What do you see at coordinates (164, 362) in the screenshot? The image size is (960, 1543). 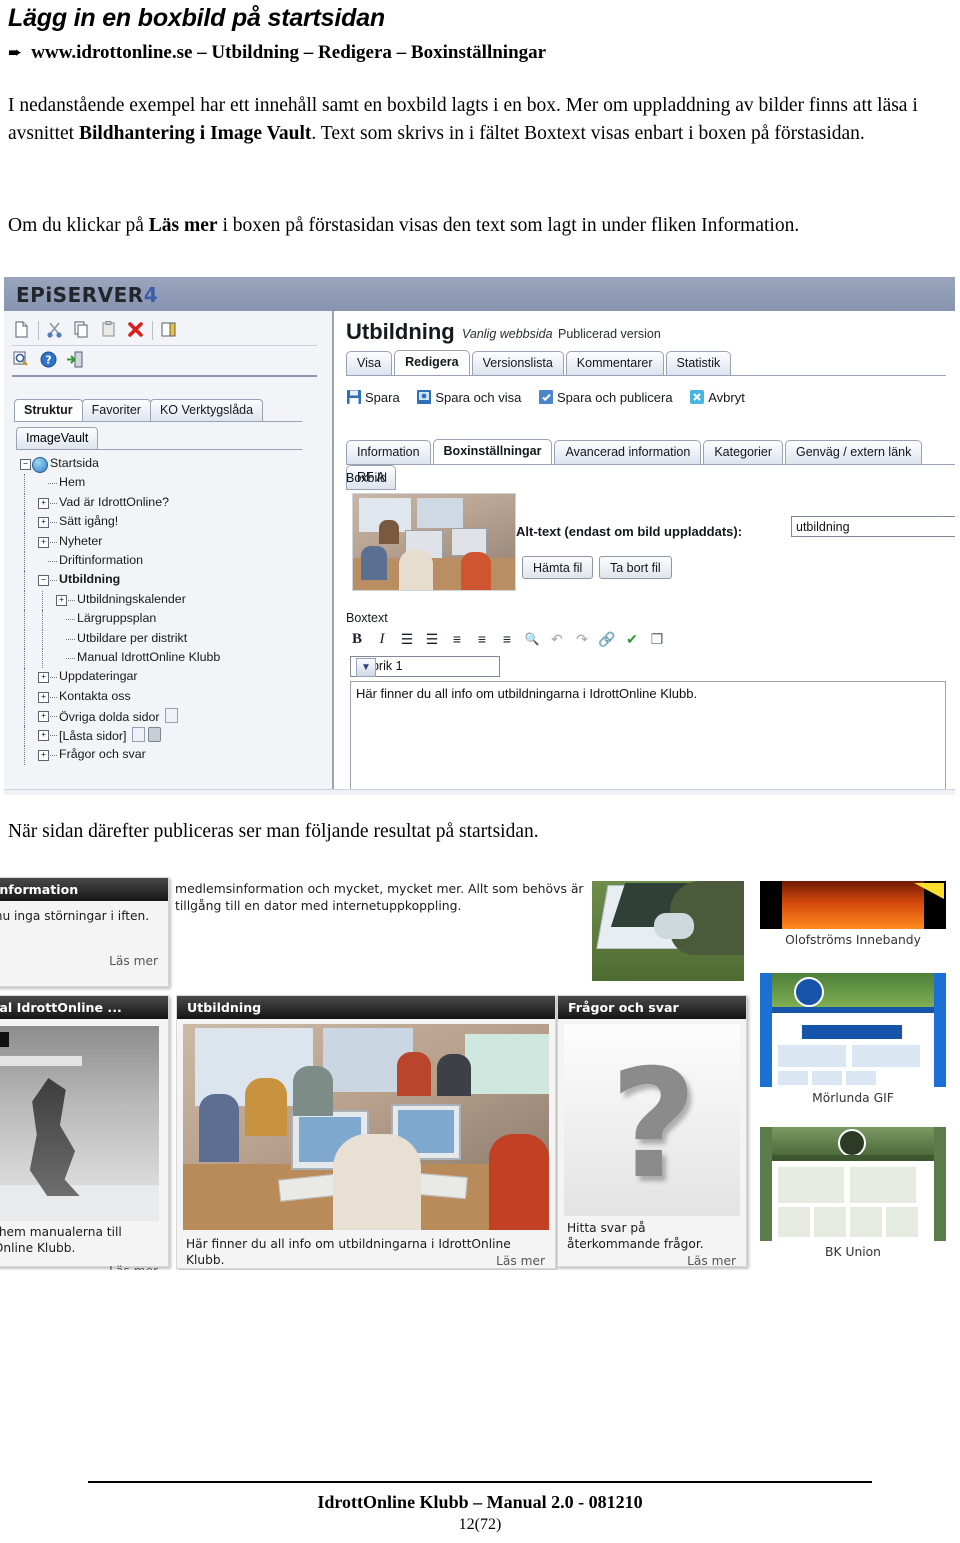 I see `cms-toolbar-row-2: ?` at bounding box center [164, 362].